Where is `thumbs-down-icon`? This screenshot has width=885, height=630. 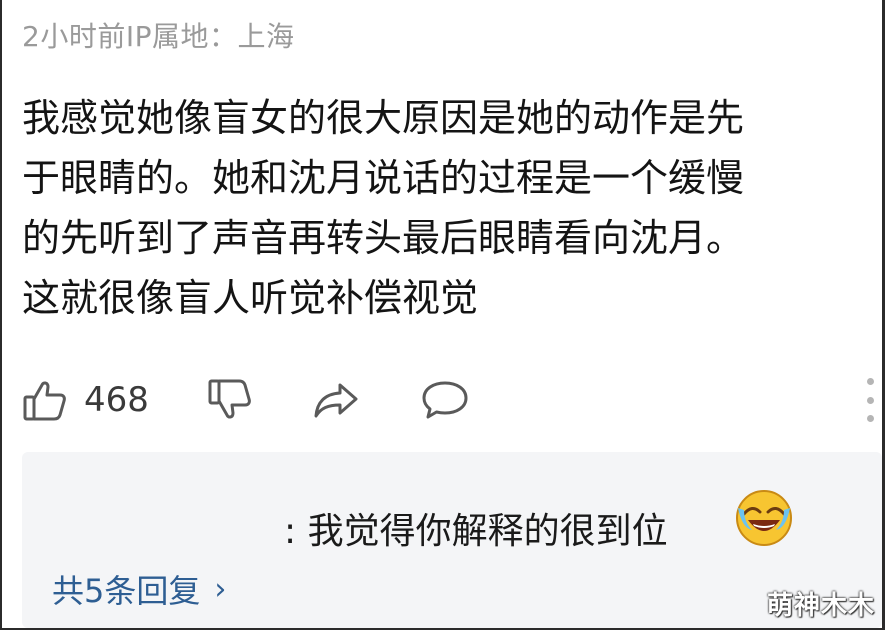 thumbs-down-icon is located at coordinates (230, 400).